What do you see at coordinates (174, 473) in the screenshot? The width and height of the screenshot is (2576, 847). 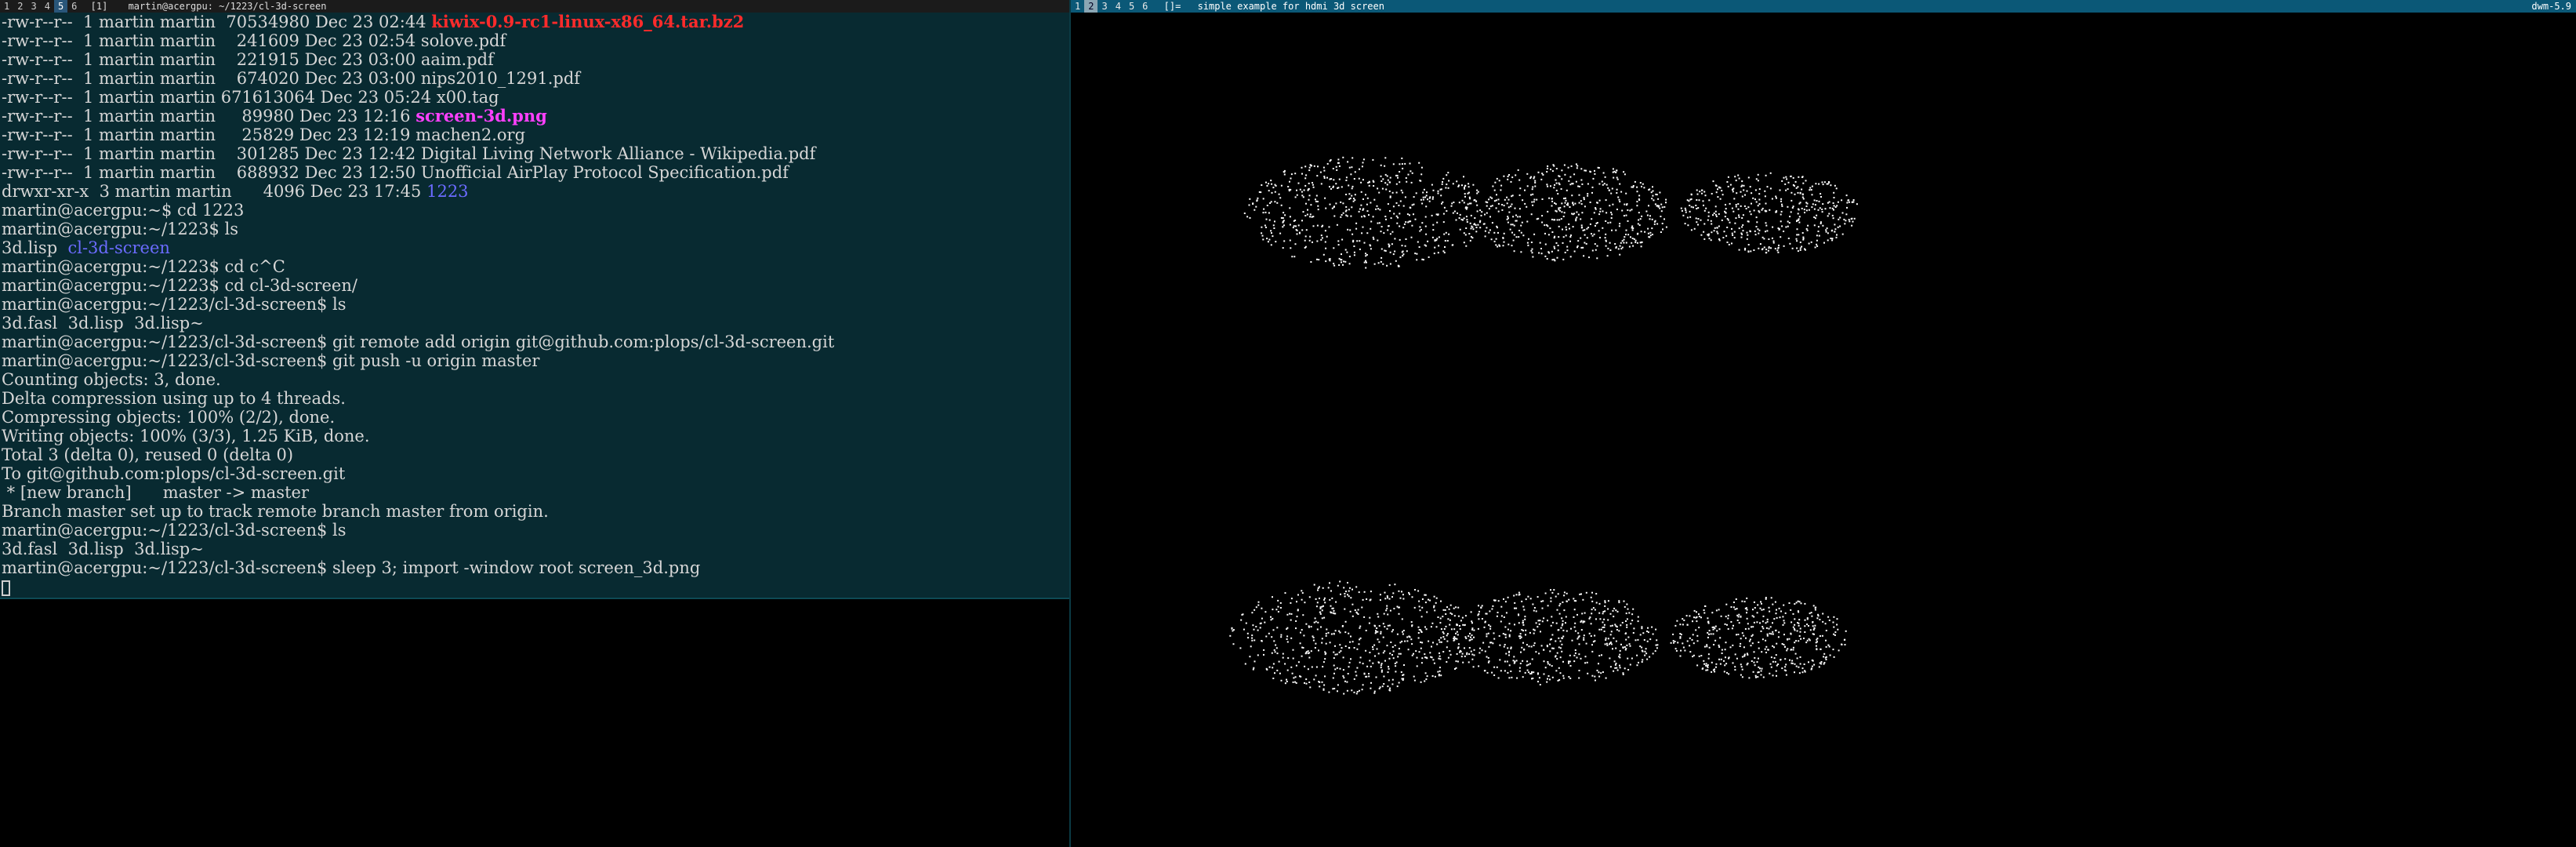 I see `terminal-text: To git@github.com:plops/cl-3d-screen.git` at bounding box center [174, 473].